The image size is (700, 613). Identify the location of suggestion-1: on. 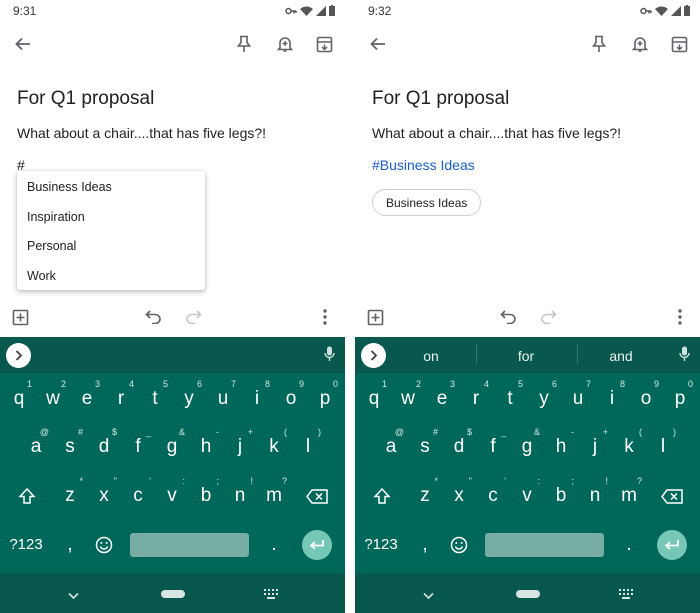
(431, 356).